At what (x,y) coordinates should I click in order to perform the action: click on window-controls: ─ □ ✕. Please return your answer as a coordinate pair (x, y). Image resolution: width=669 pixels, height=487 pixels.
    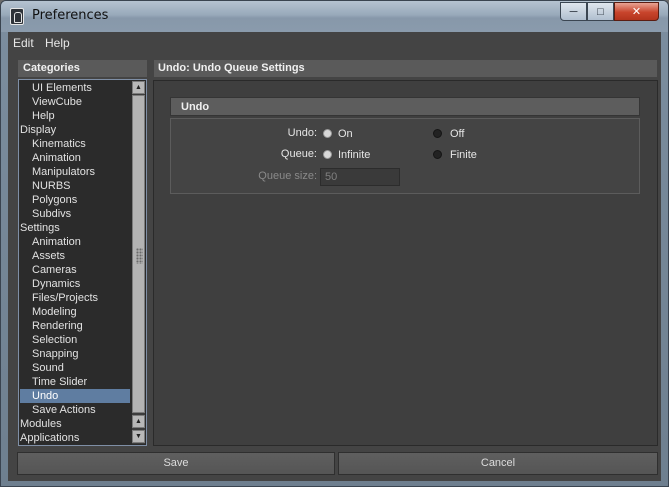
    Looking at the image, I should click on (609, 11).